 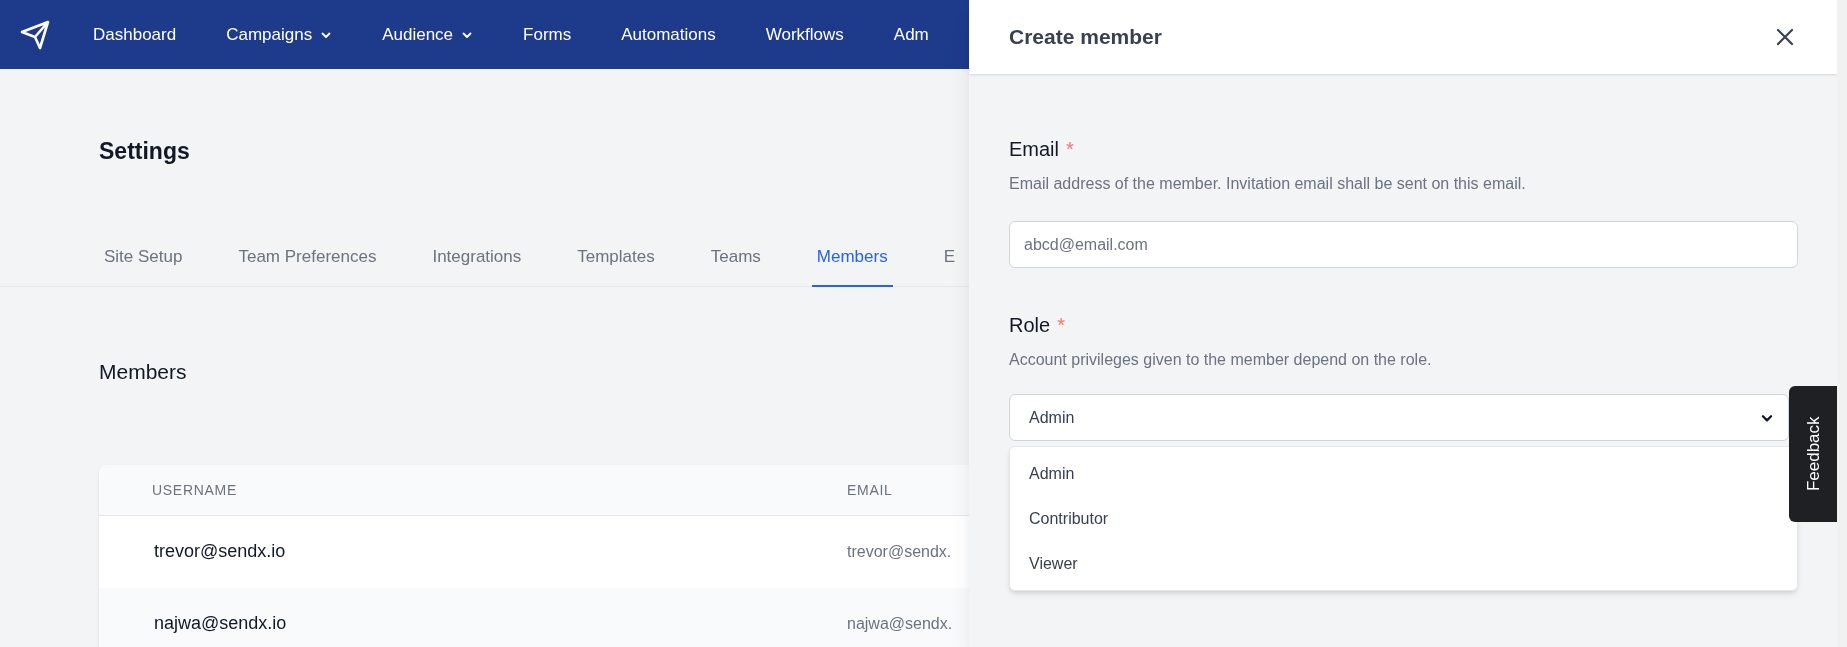 What do you see at coordinates (194, 489) in the screenshot?
I see `column-header: USERNAME` at bounding box center [194, 489].